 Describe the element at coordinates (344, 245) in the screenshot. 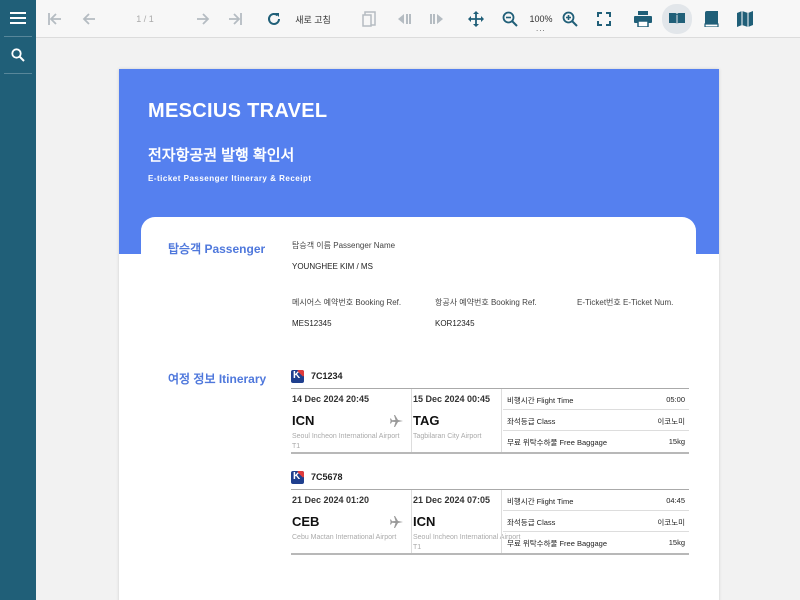

I see `passenger-name-label: 탑승객 이름 Passenger Name` at that location.